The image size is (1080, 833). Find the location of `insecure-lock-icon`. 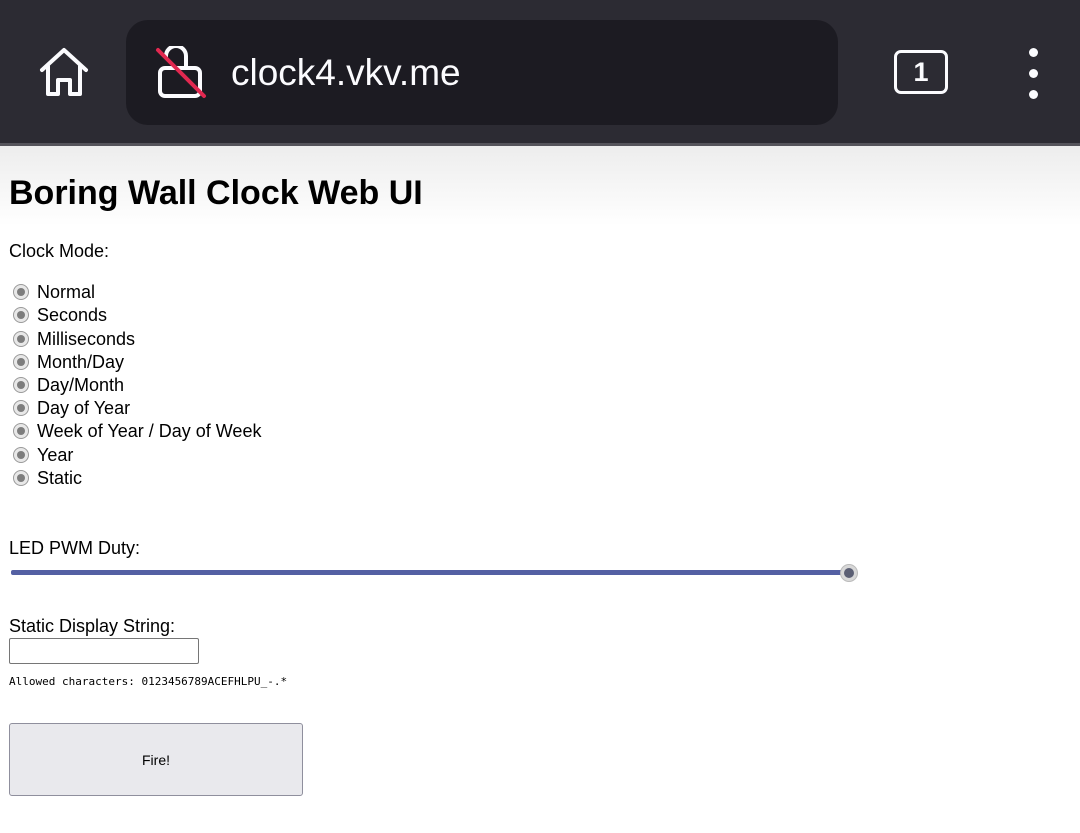

insecure-lock-icon is located at coordinates (181, 72).